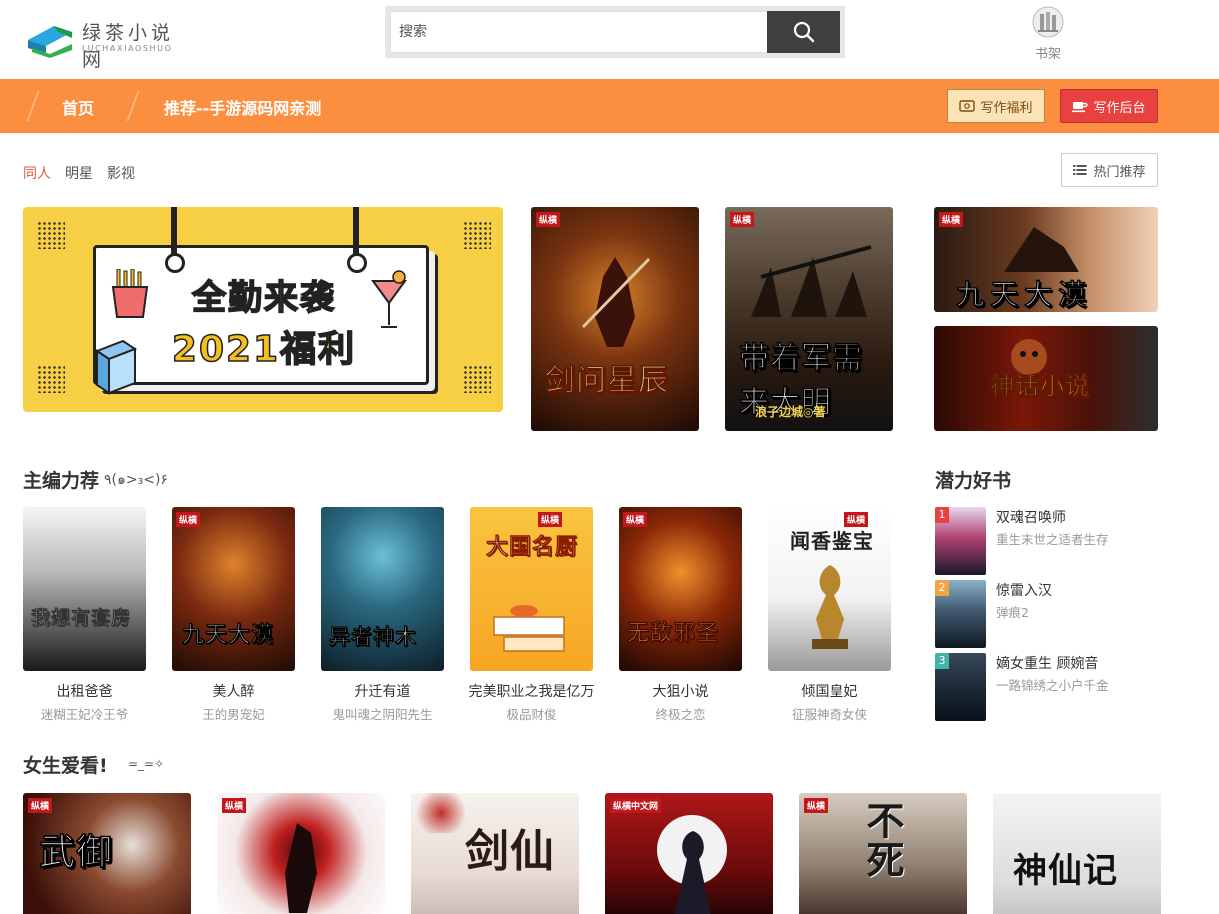 The image size is (1219, 914). I want to click on featured-cover-1: 纵横 剑问星辰, so click(615, 319).